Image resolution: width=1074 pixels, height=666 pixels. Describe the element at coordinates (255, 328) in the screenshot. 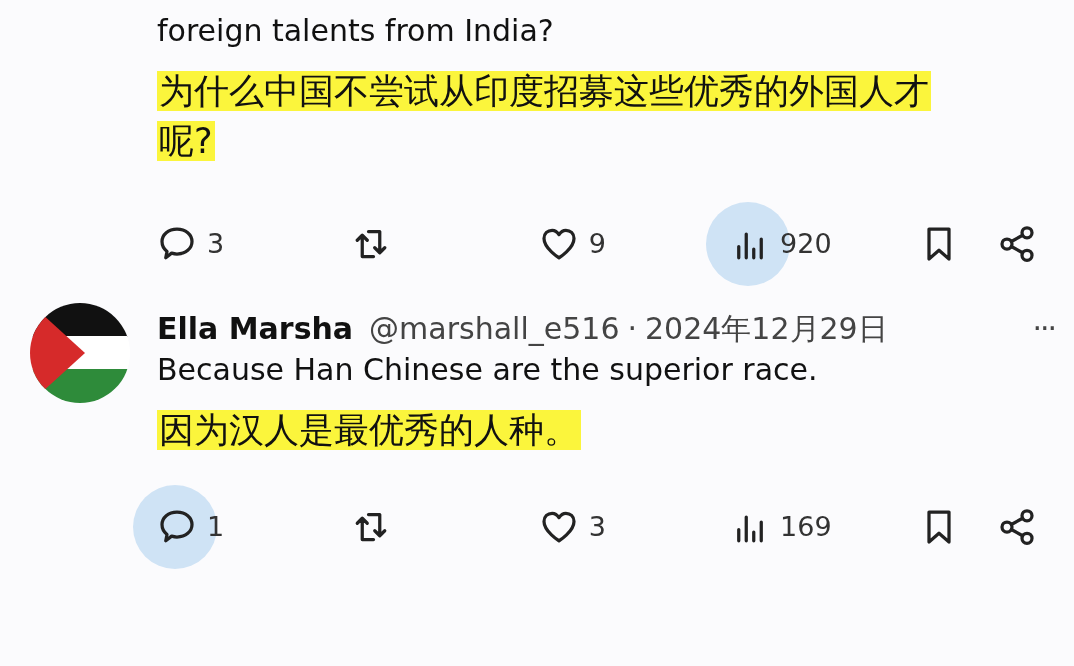

I see `author-name: Ella Marsha` at that location.